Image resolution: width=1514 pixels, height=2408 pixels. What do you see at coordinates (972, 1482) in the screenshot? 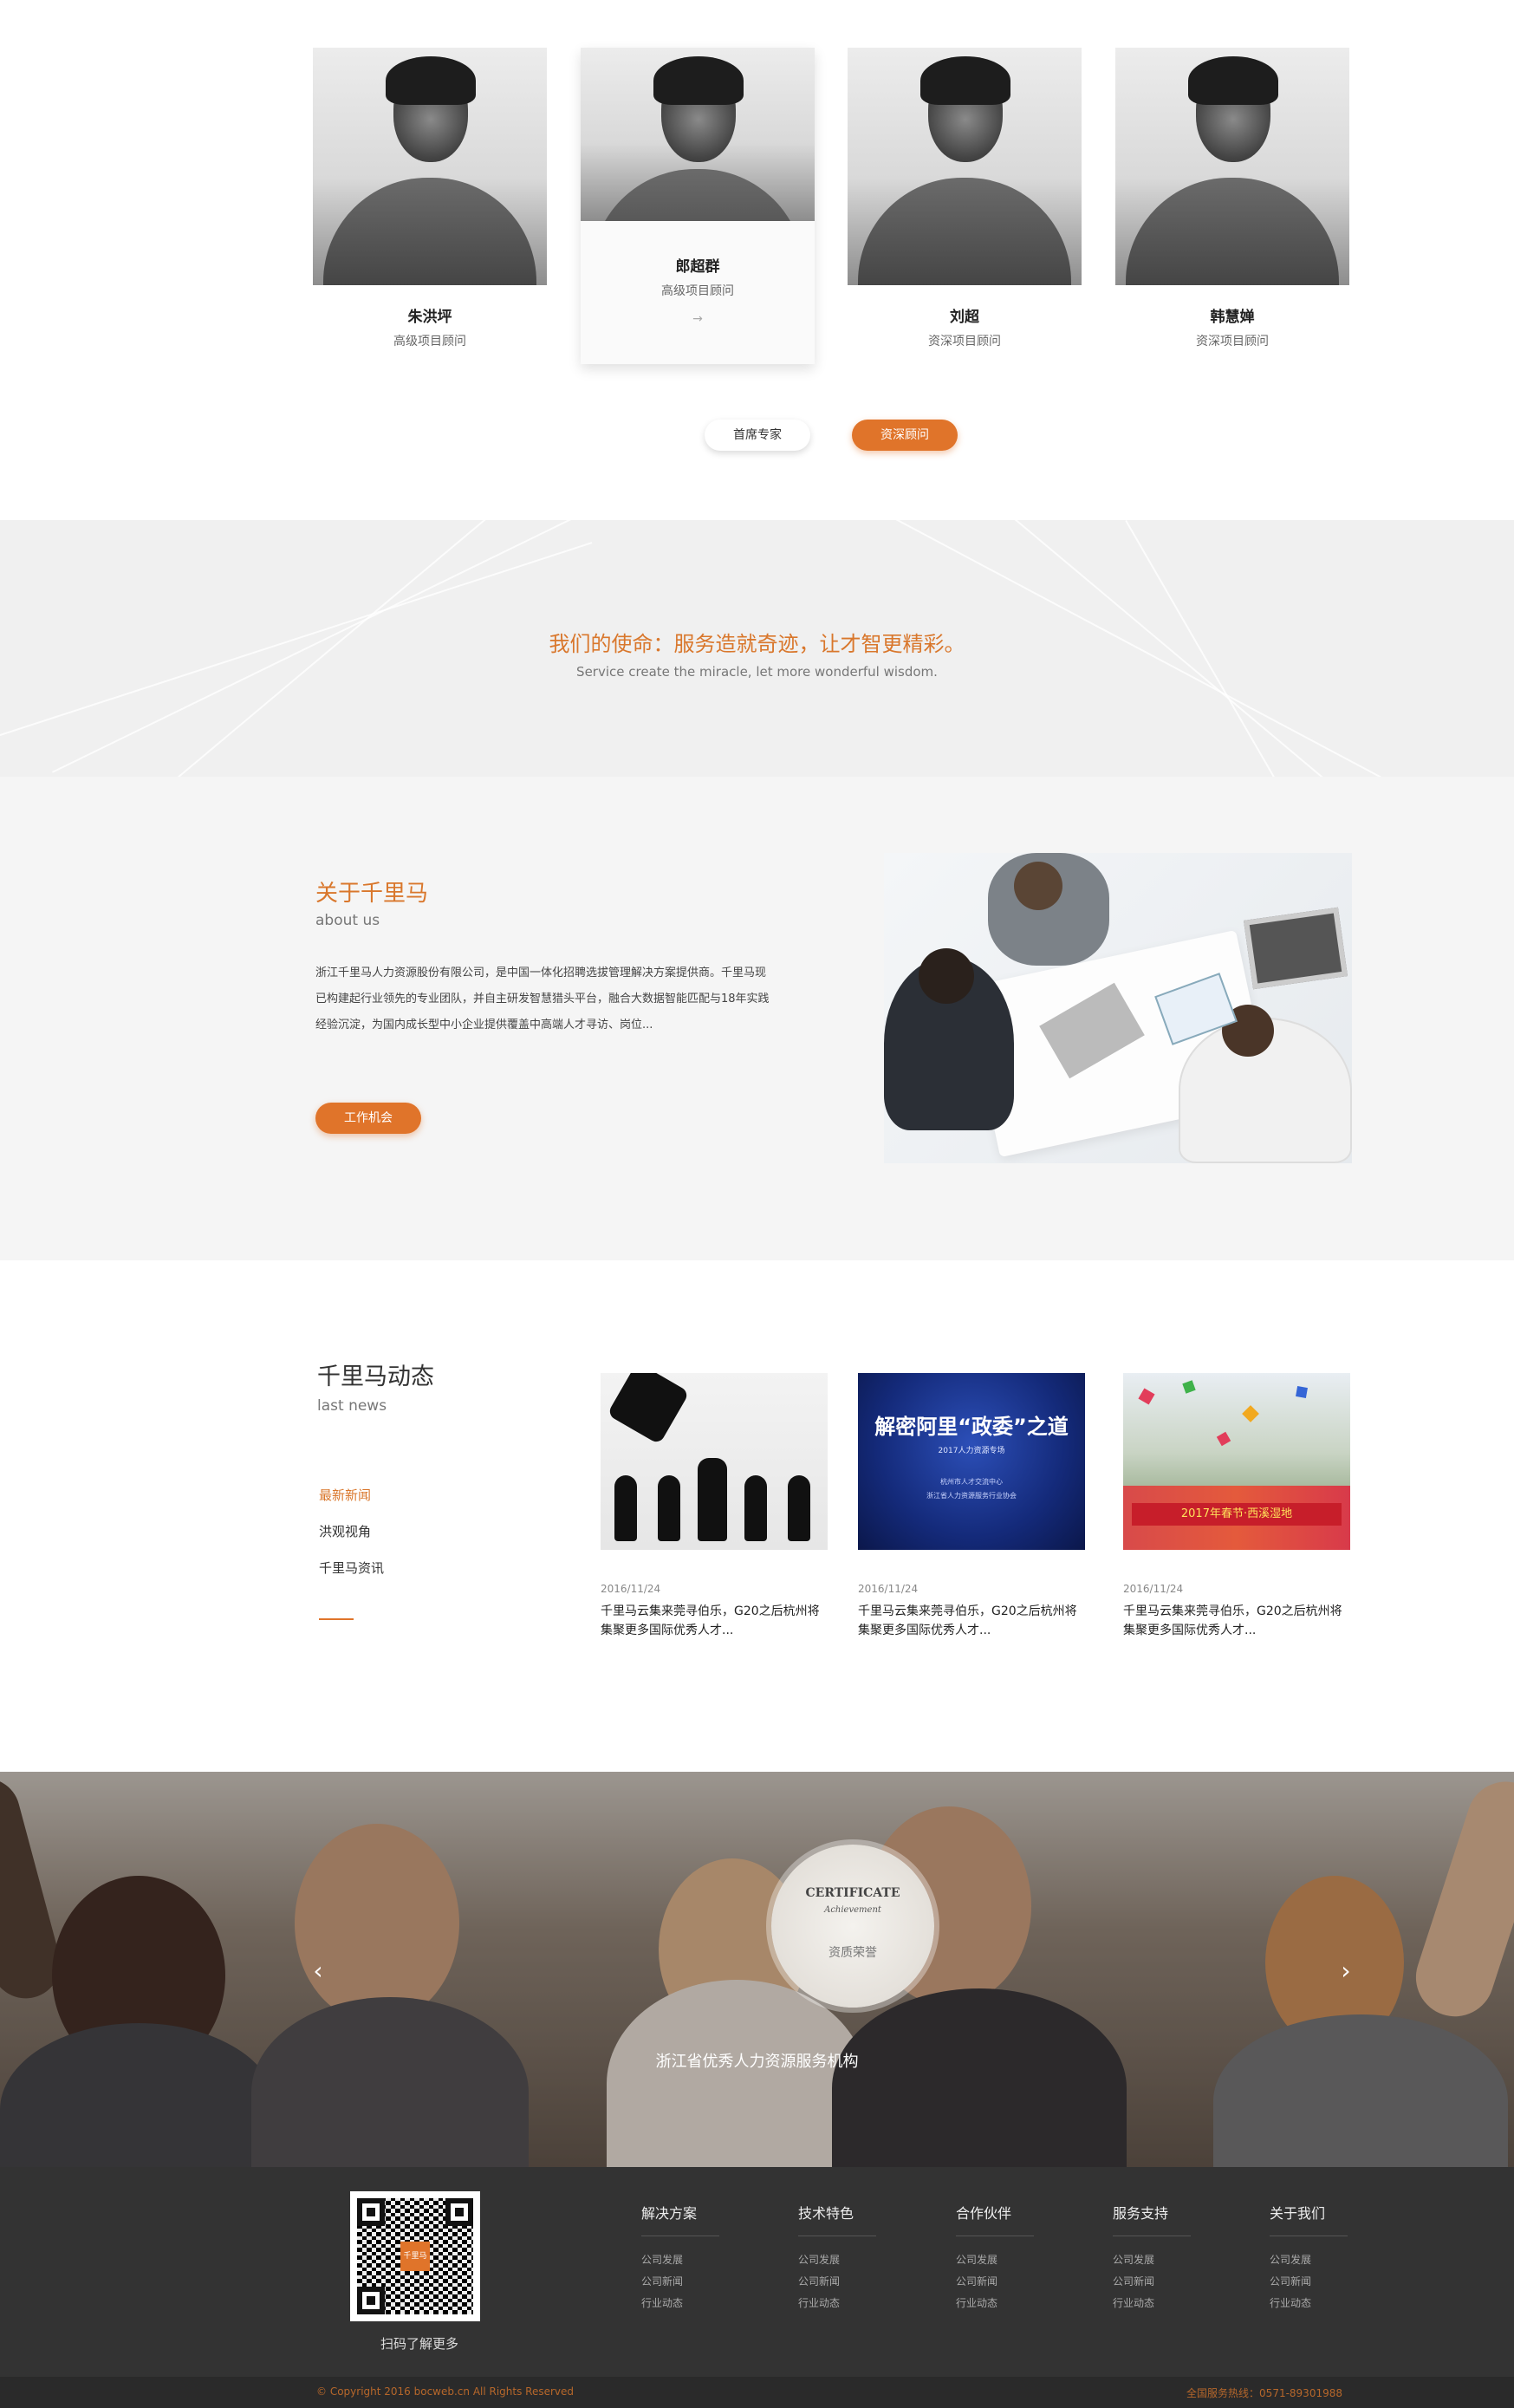
I see `news-image-line: 杭州市人才交流中心` at bounding box center [972, 1482].